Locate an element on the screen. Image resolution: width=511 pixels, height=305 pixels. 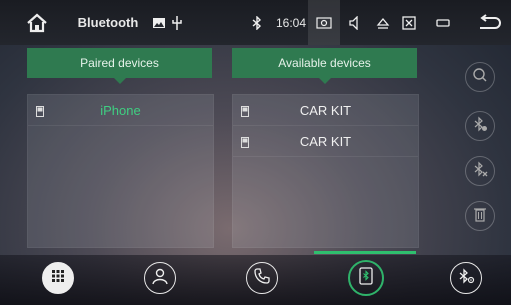
eject-icon is located at coordinates (383, 22).